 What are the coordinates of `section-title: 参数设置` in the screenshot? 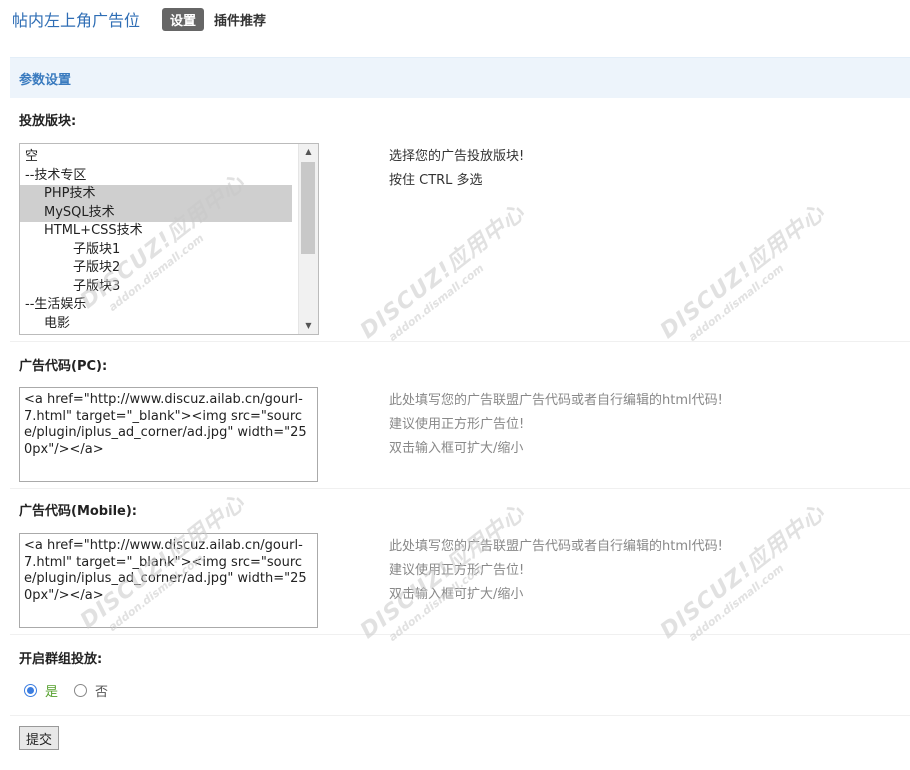 It's located at (45, 80).